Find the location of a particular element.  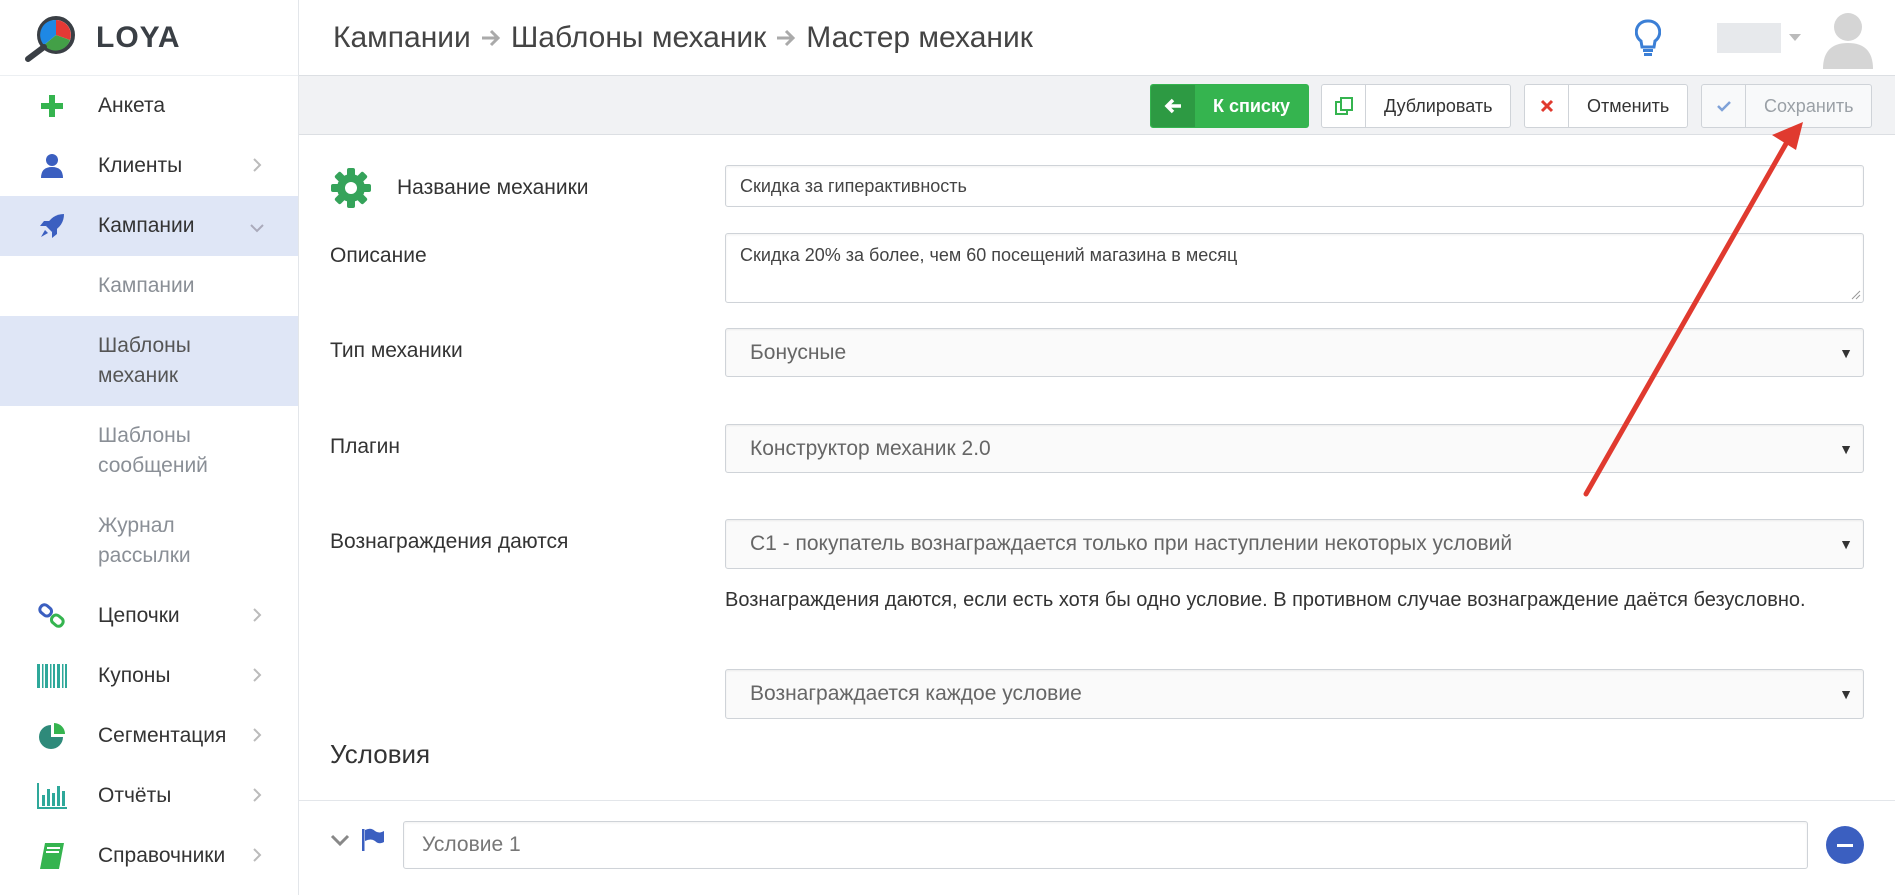

user-icon is located at coordinates (52, 166).